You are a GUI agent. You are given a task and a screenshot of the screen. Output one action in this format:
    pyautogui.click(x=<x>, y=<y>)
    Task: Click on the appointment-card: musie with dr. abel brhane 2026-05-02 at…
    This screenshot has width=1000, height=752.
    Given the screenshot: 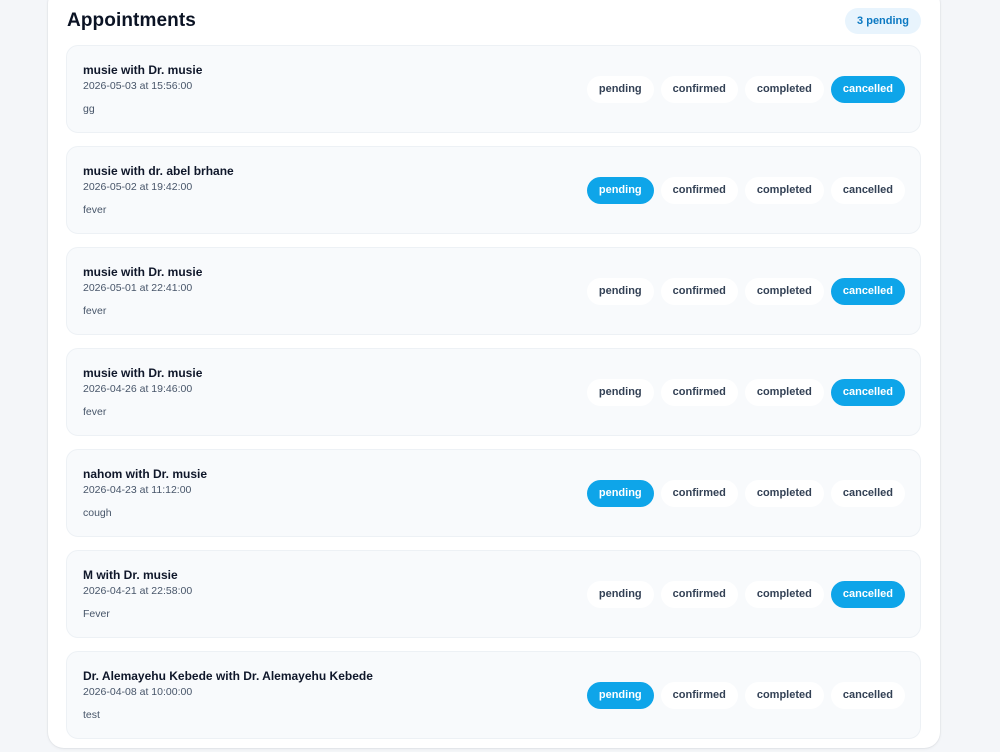 What is the action you would take?
    pyautogui.click(x=493, y=190)
    